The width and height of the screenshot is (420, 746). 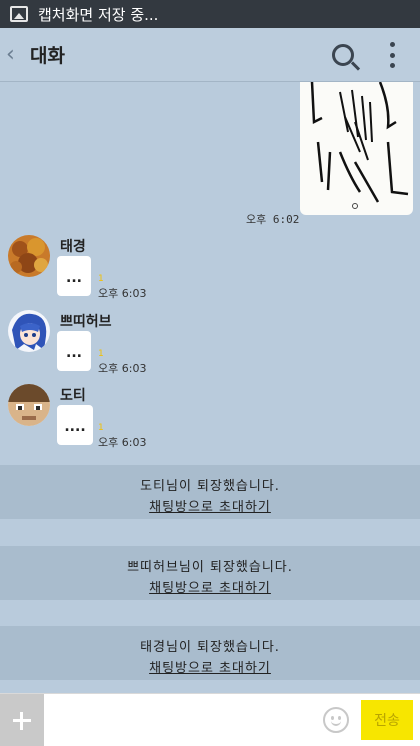 I want to click on image-message, so click(x=356, y=148).